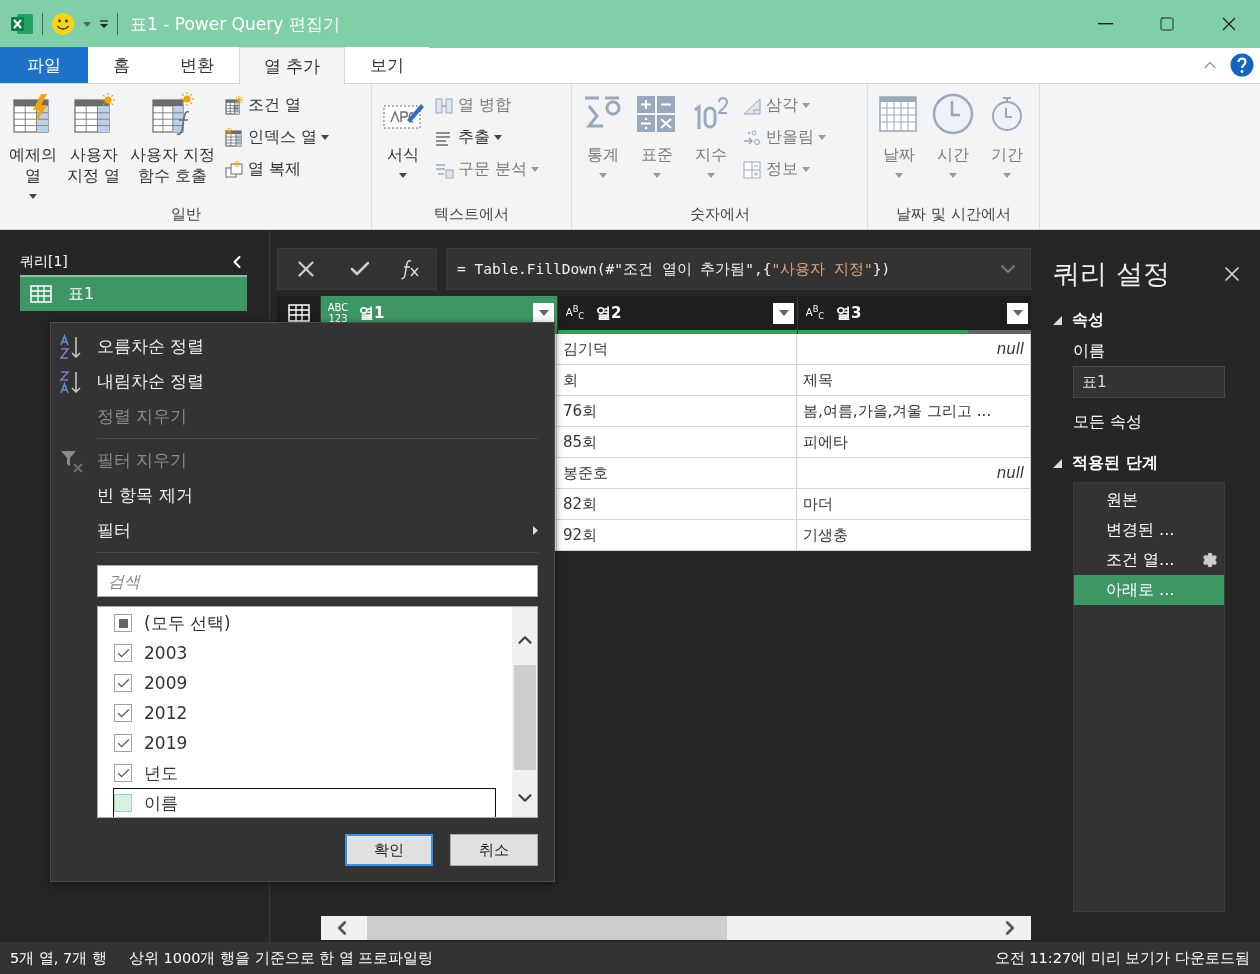 This screenshot has width=1260, height=974. I want to click on ribbon-tab: 파일, so click(44, 65).